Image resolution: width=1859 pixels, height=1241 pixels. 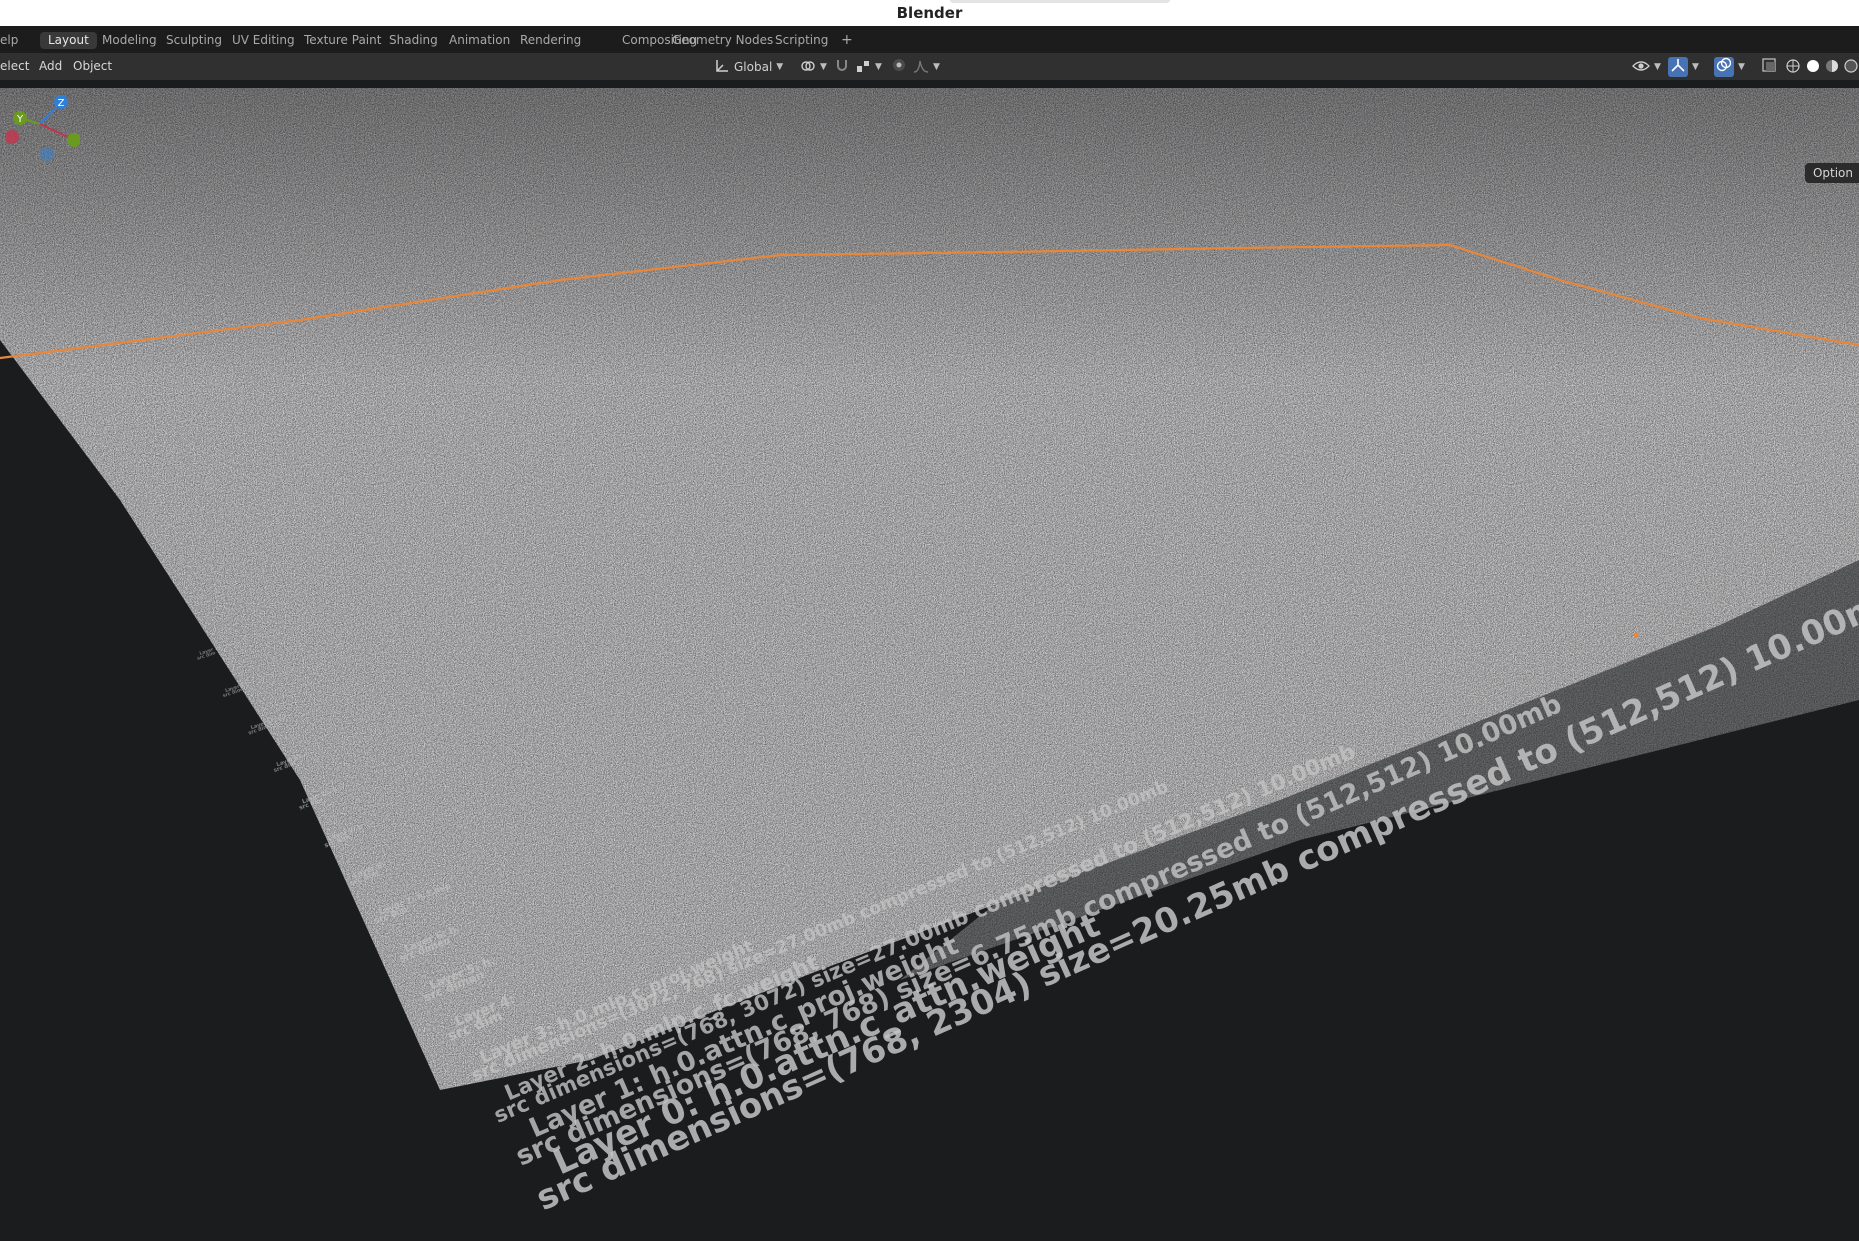 What do you see at coordinates (50, 66) in the screenshot?
I see `add-menu: Add` at bounding box center [50, 66].